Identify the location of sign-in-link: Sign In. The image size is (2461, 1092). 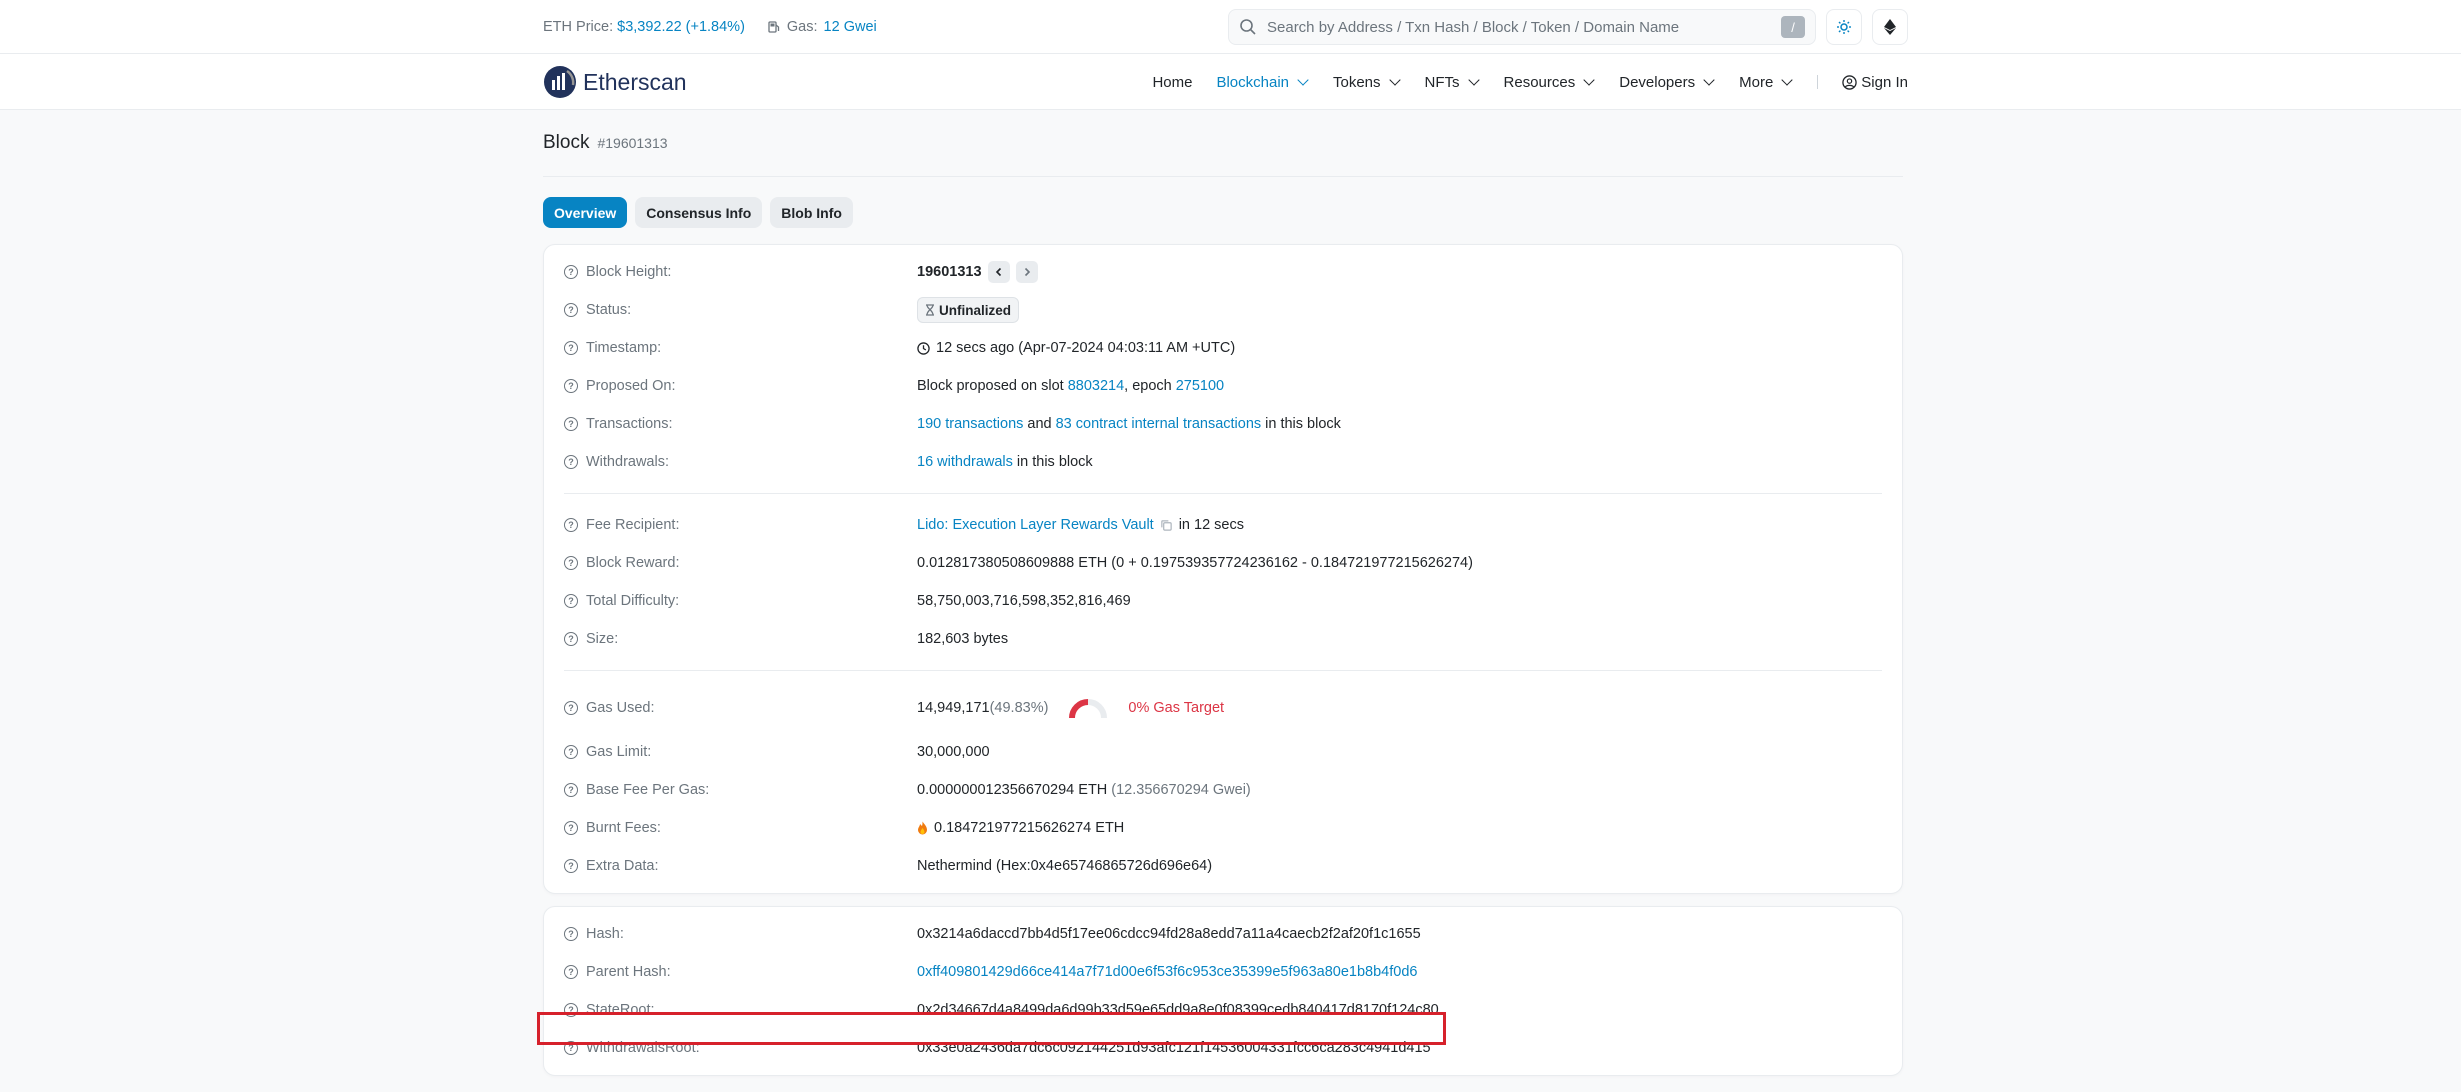
(1875, 82).